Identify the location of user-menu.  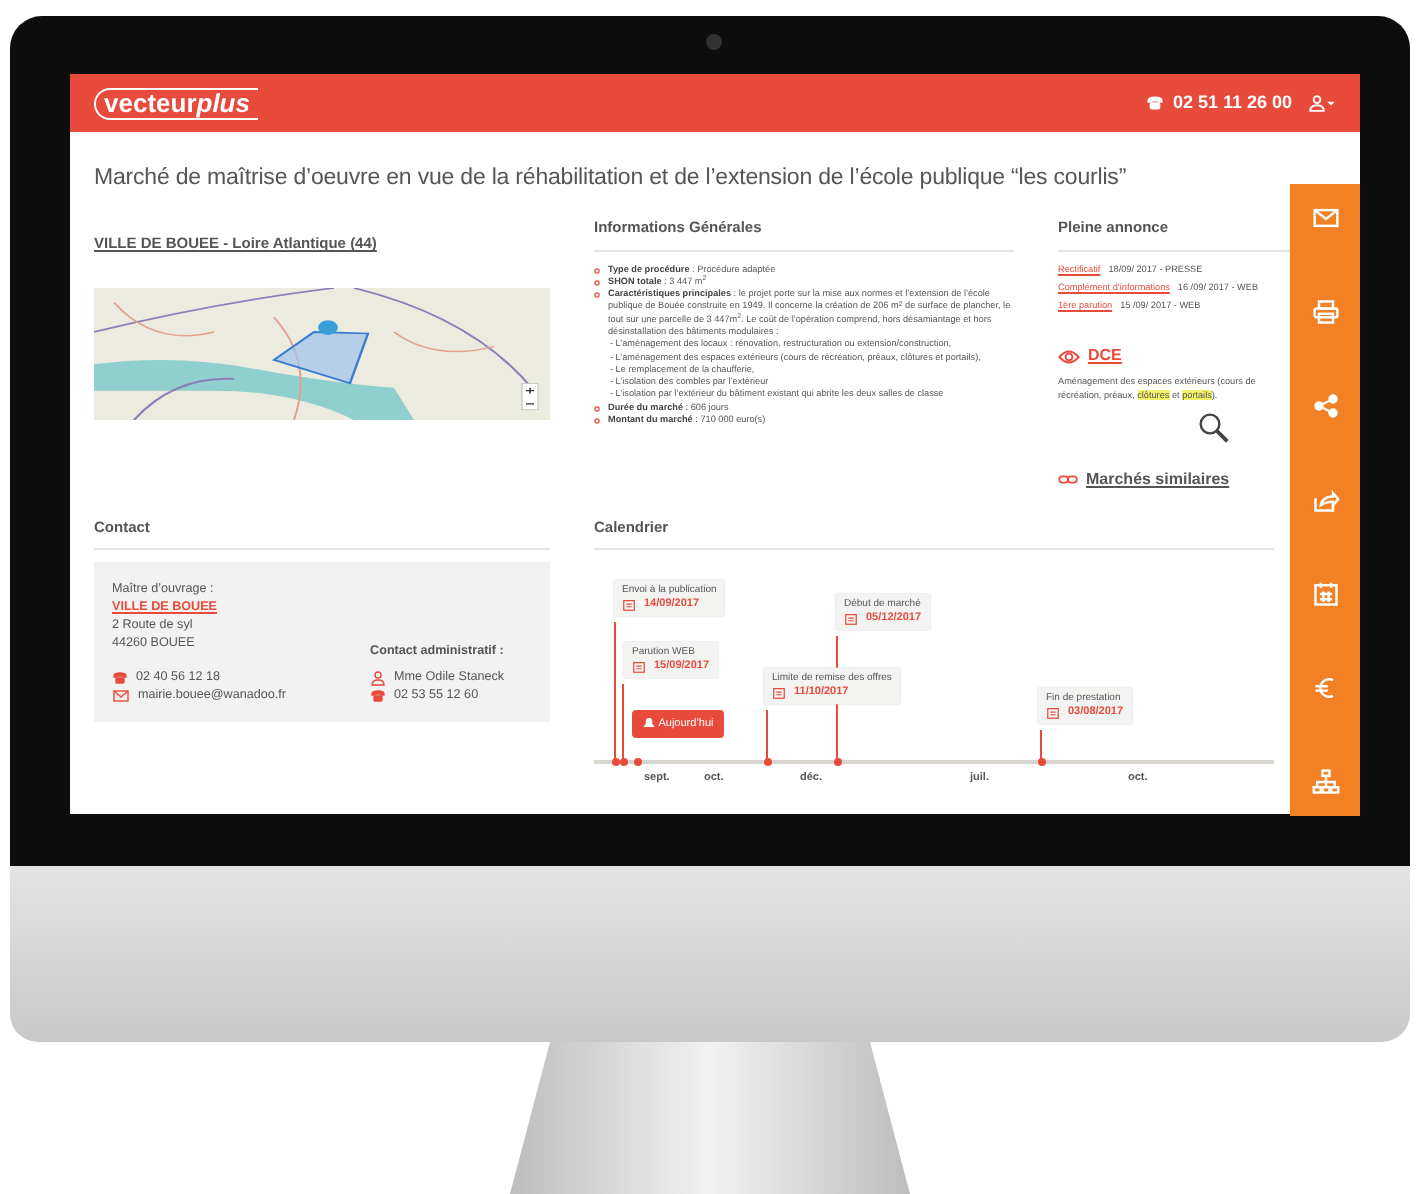
(1322, 103).